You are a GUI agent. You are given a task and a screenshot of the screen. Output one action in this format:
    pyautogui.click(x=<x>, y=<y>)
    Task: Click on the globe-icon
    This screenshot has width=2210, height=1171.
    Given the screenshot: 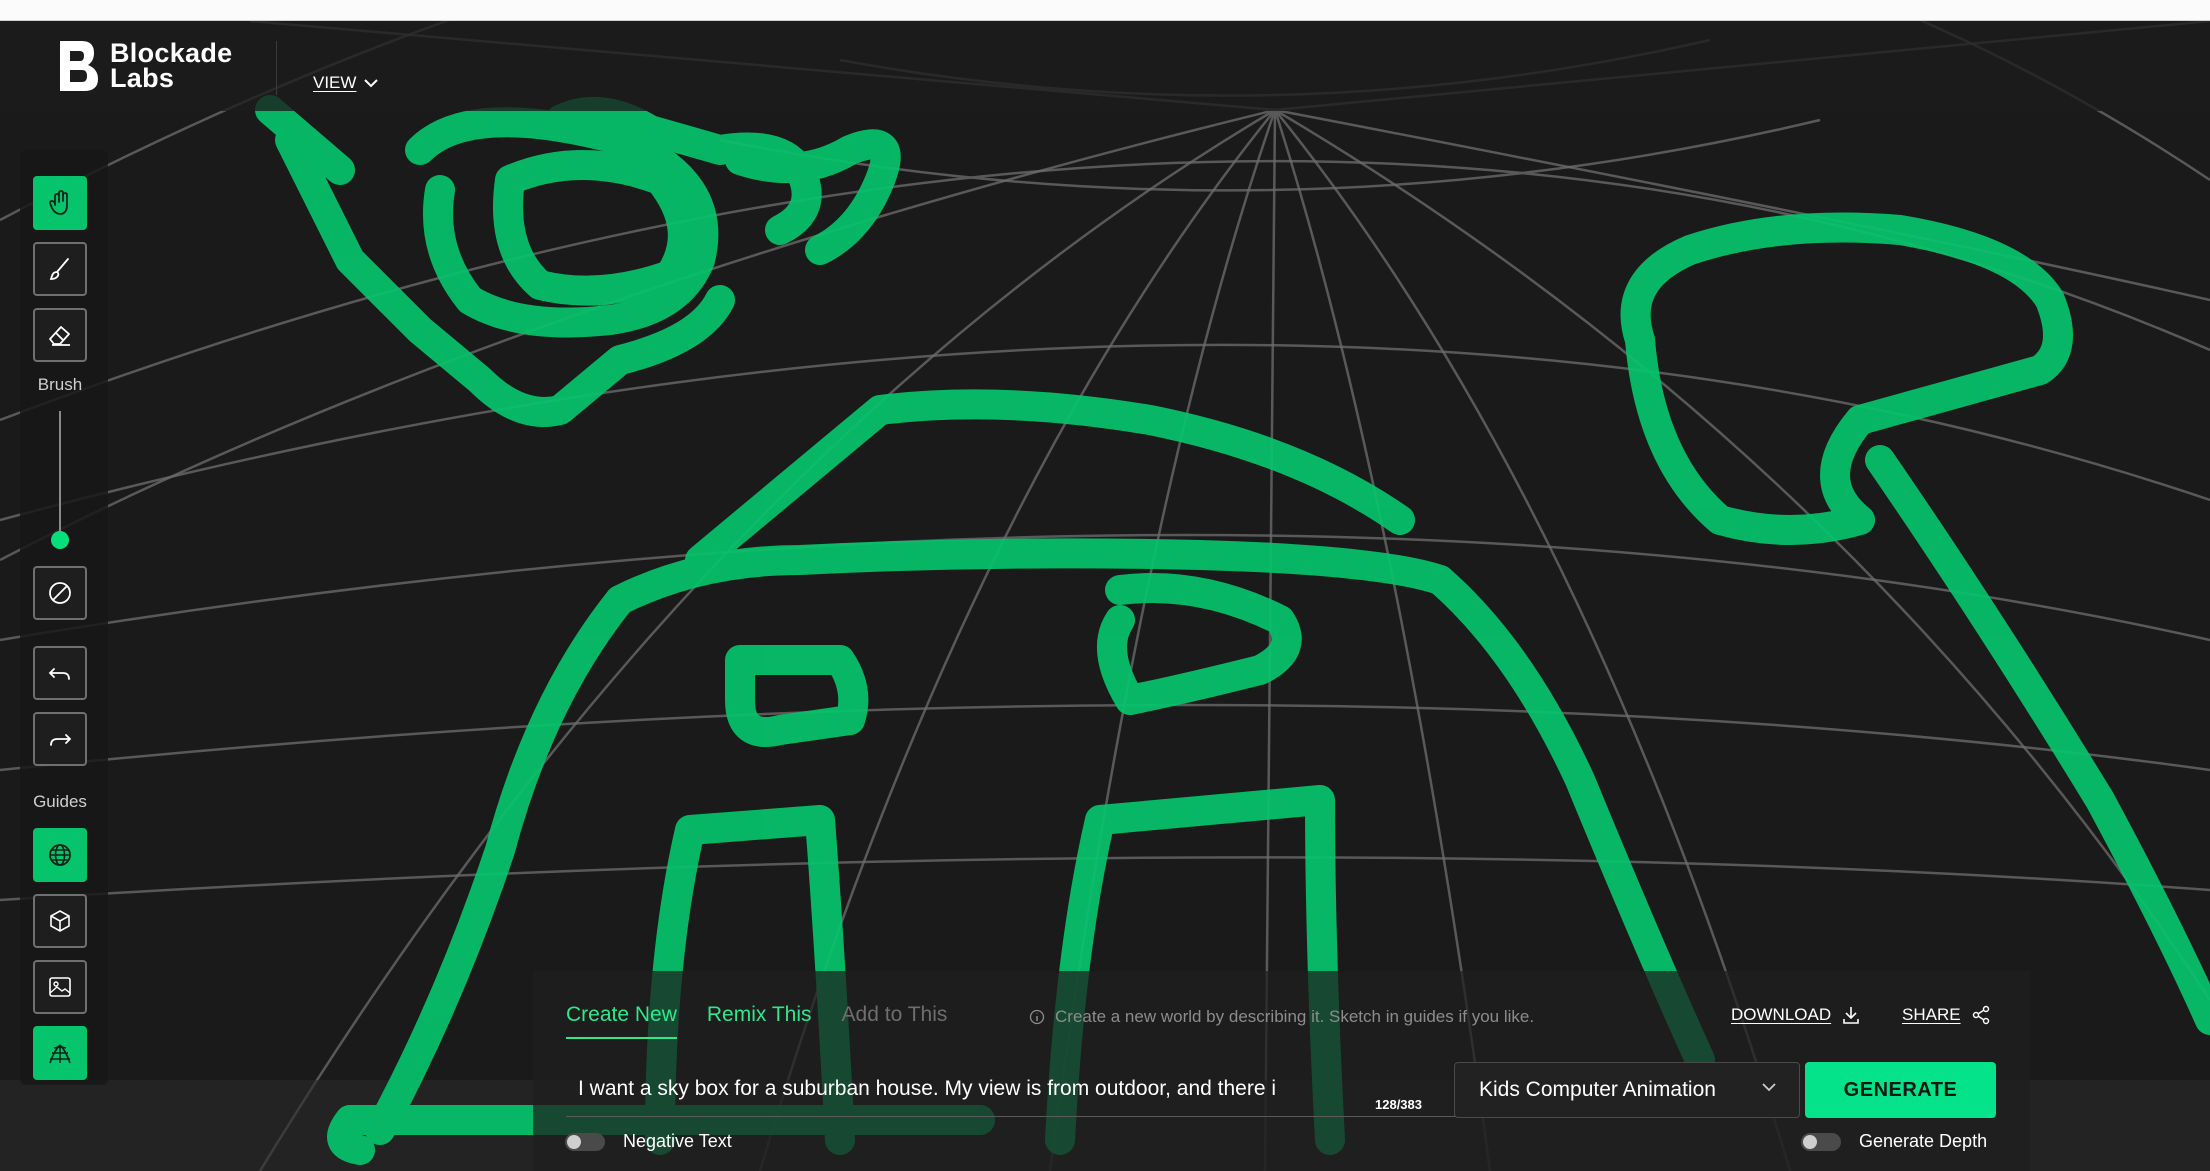 What is the action you would take?
    pyautogui.click(x=60, y=855)
    